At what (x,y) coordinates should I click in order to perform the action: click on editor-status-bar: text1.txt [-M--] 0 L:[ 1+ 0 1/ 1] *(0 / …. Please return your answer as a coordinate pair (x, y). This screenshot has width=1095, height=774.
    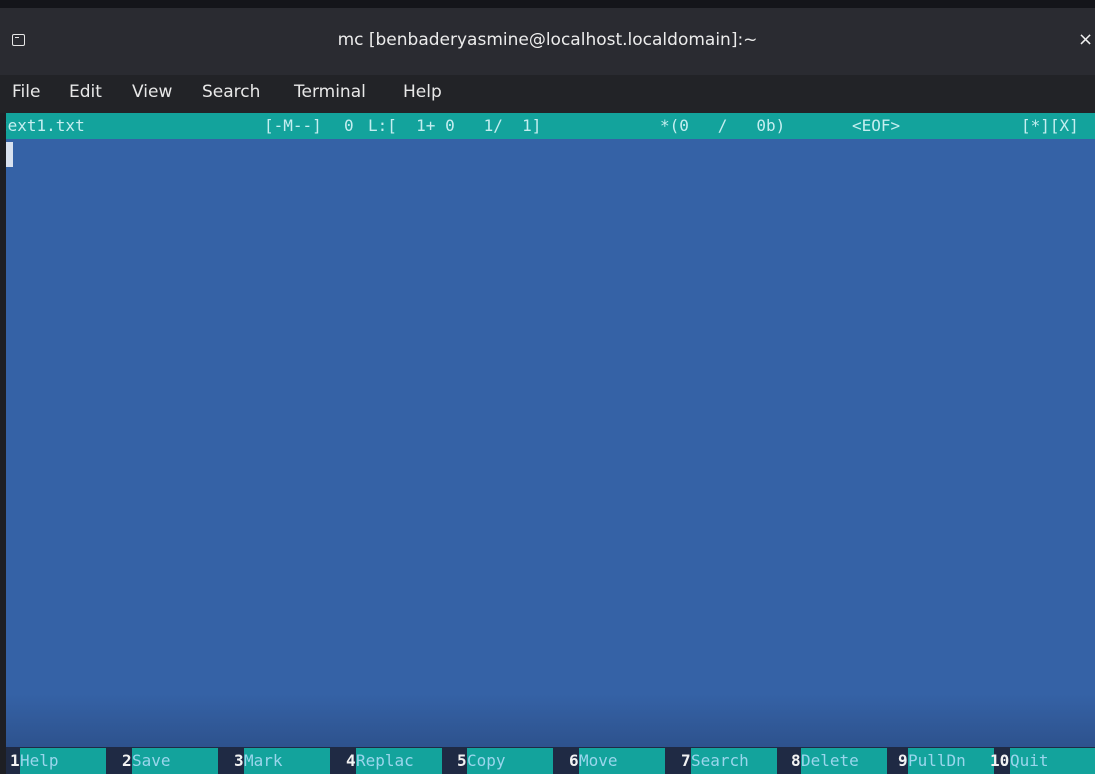
    Looking at the image, I should click on (550, 126).